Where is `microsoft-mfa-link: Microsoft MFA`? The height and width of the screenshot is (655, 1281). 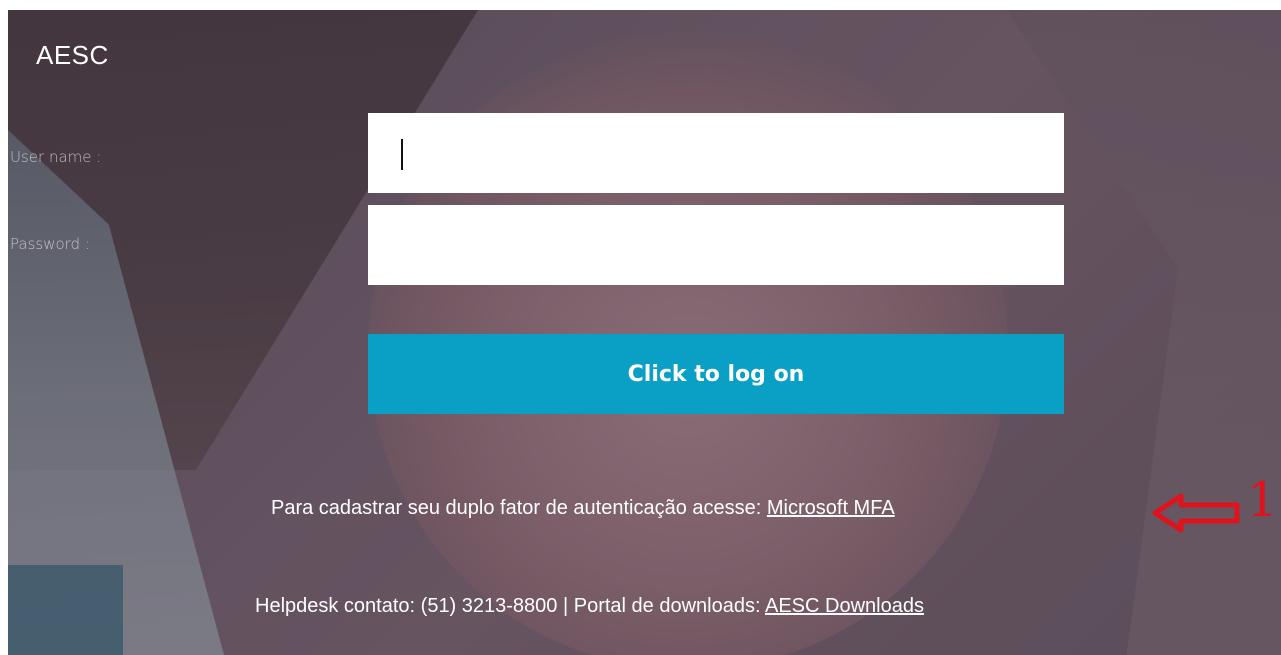
microsoft-mfa-link: Microsoft MFA is located at coordinates (831, 508).